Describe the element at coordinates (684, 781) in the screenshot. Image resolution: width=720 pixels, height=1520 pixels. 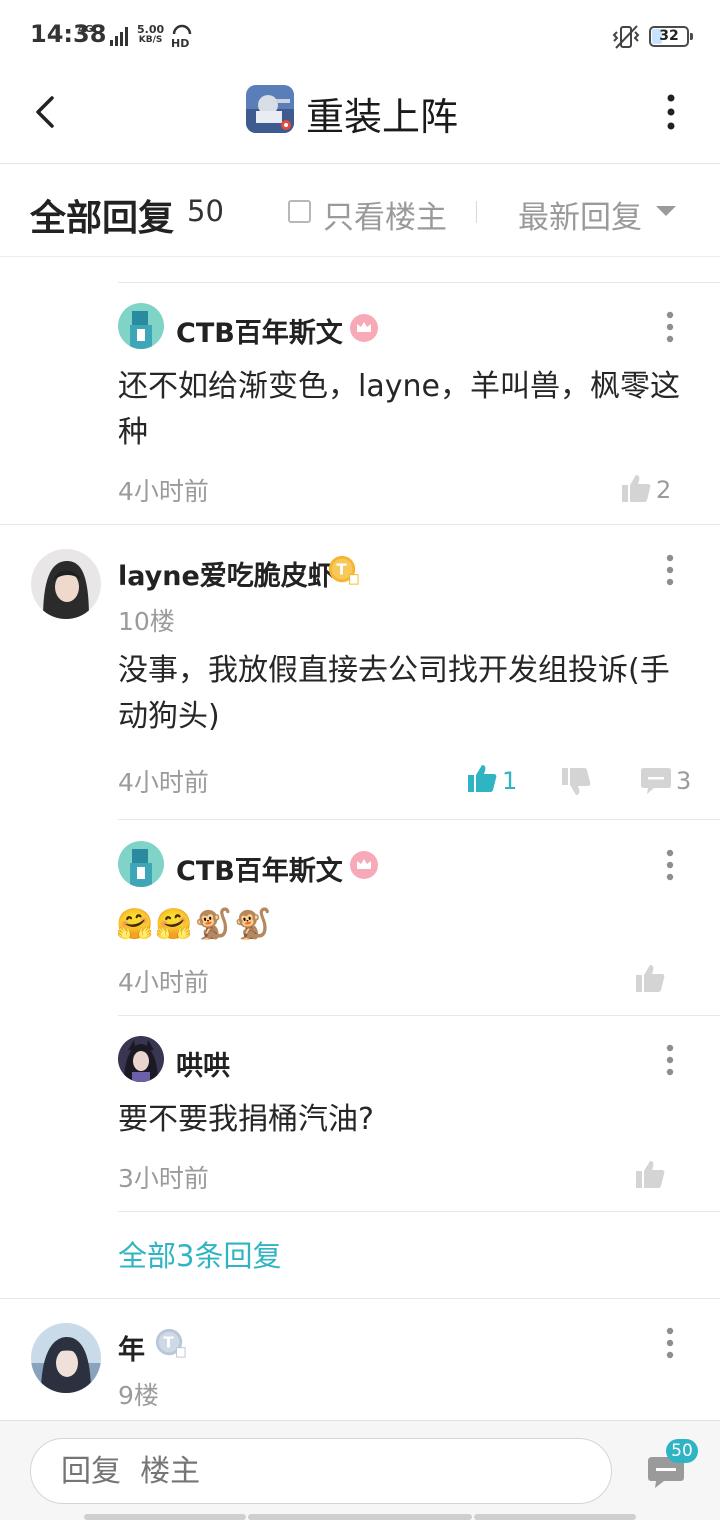
I see `reply-count: 3` at that location.